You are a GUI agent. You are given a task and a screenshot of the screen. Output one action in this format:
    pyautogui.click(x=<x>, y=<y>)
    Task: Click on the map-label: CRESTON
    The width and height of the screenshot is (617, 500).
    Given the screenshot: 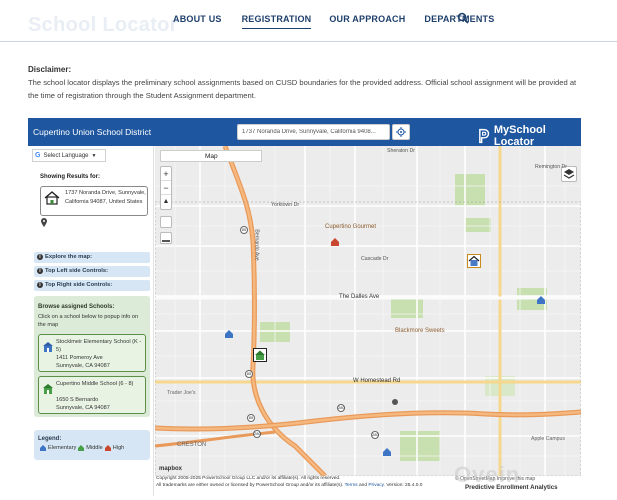 What is the action you would take?
    pyautogui.click(x=192, y=445)
    